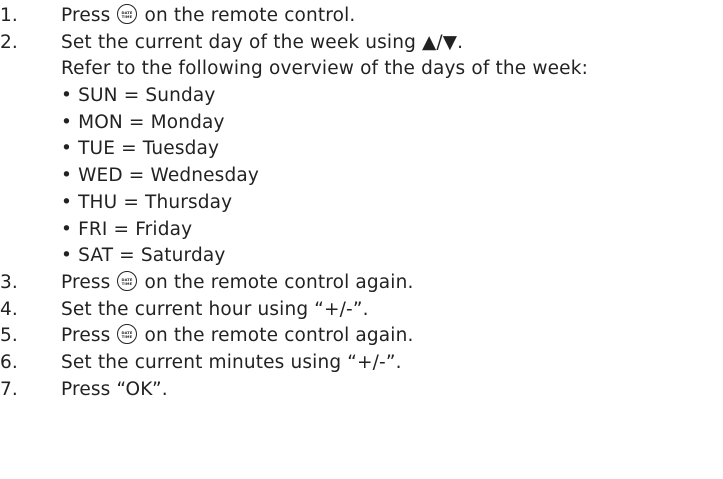  What do you see at coordinates (361, 96) in the screenshot?
I see `day-item: • SUN = Sunday` at bounding box center [361, 96].